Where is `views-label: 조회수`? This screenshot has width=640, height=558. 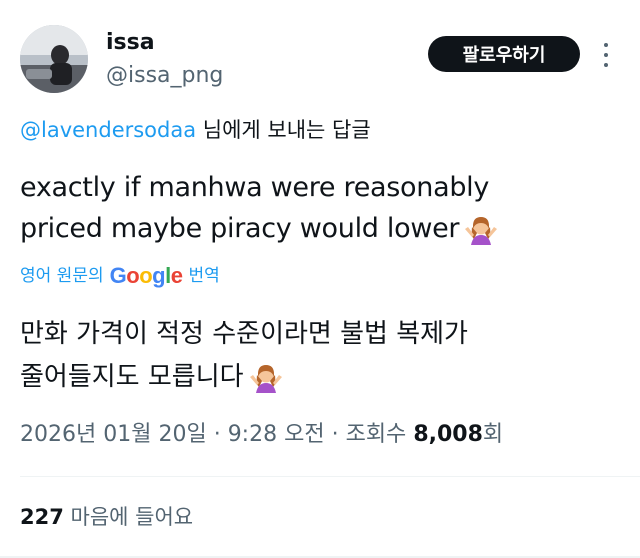 views-label: 조회수 is located at coordinates (376, 434).